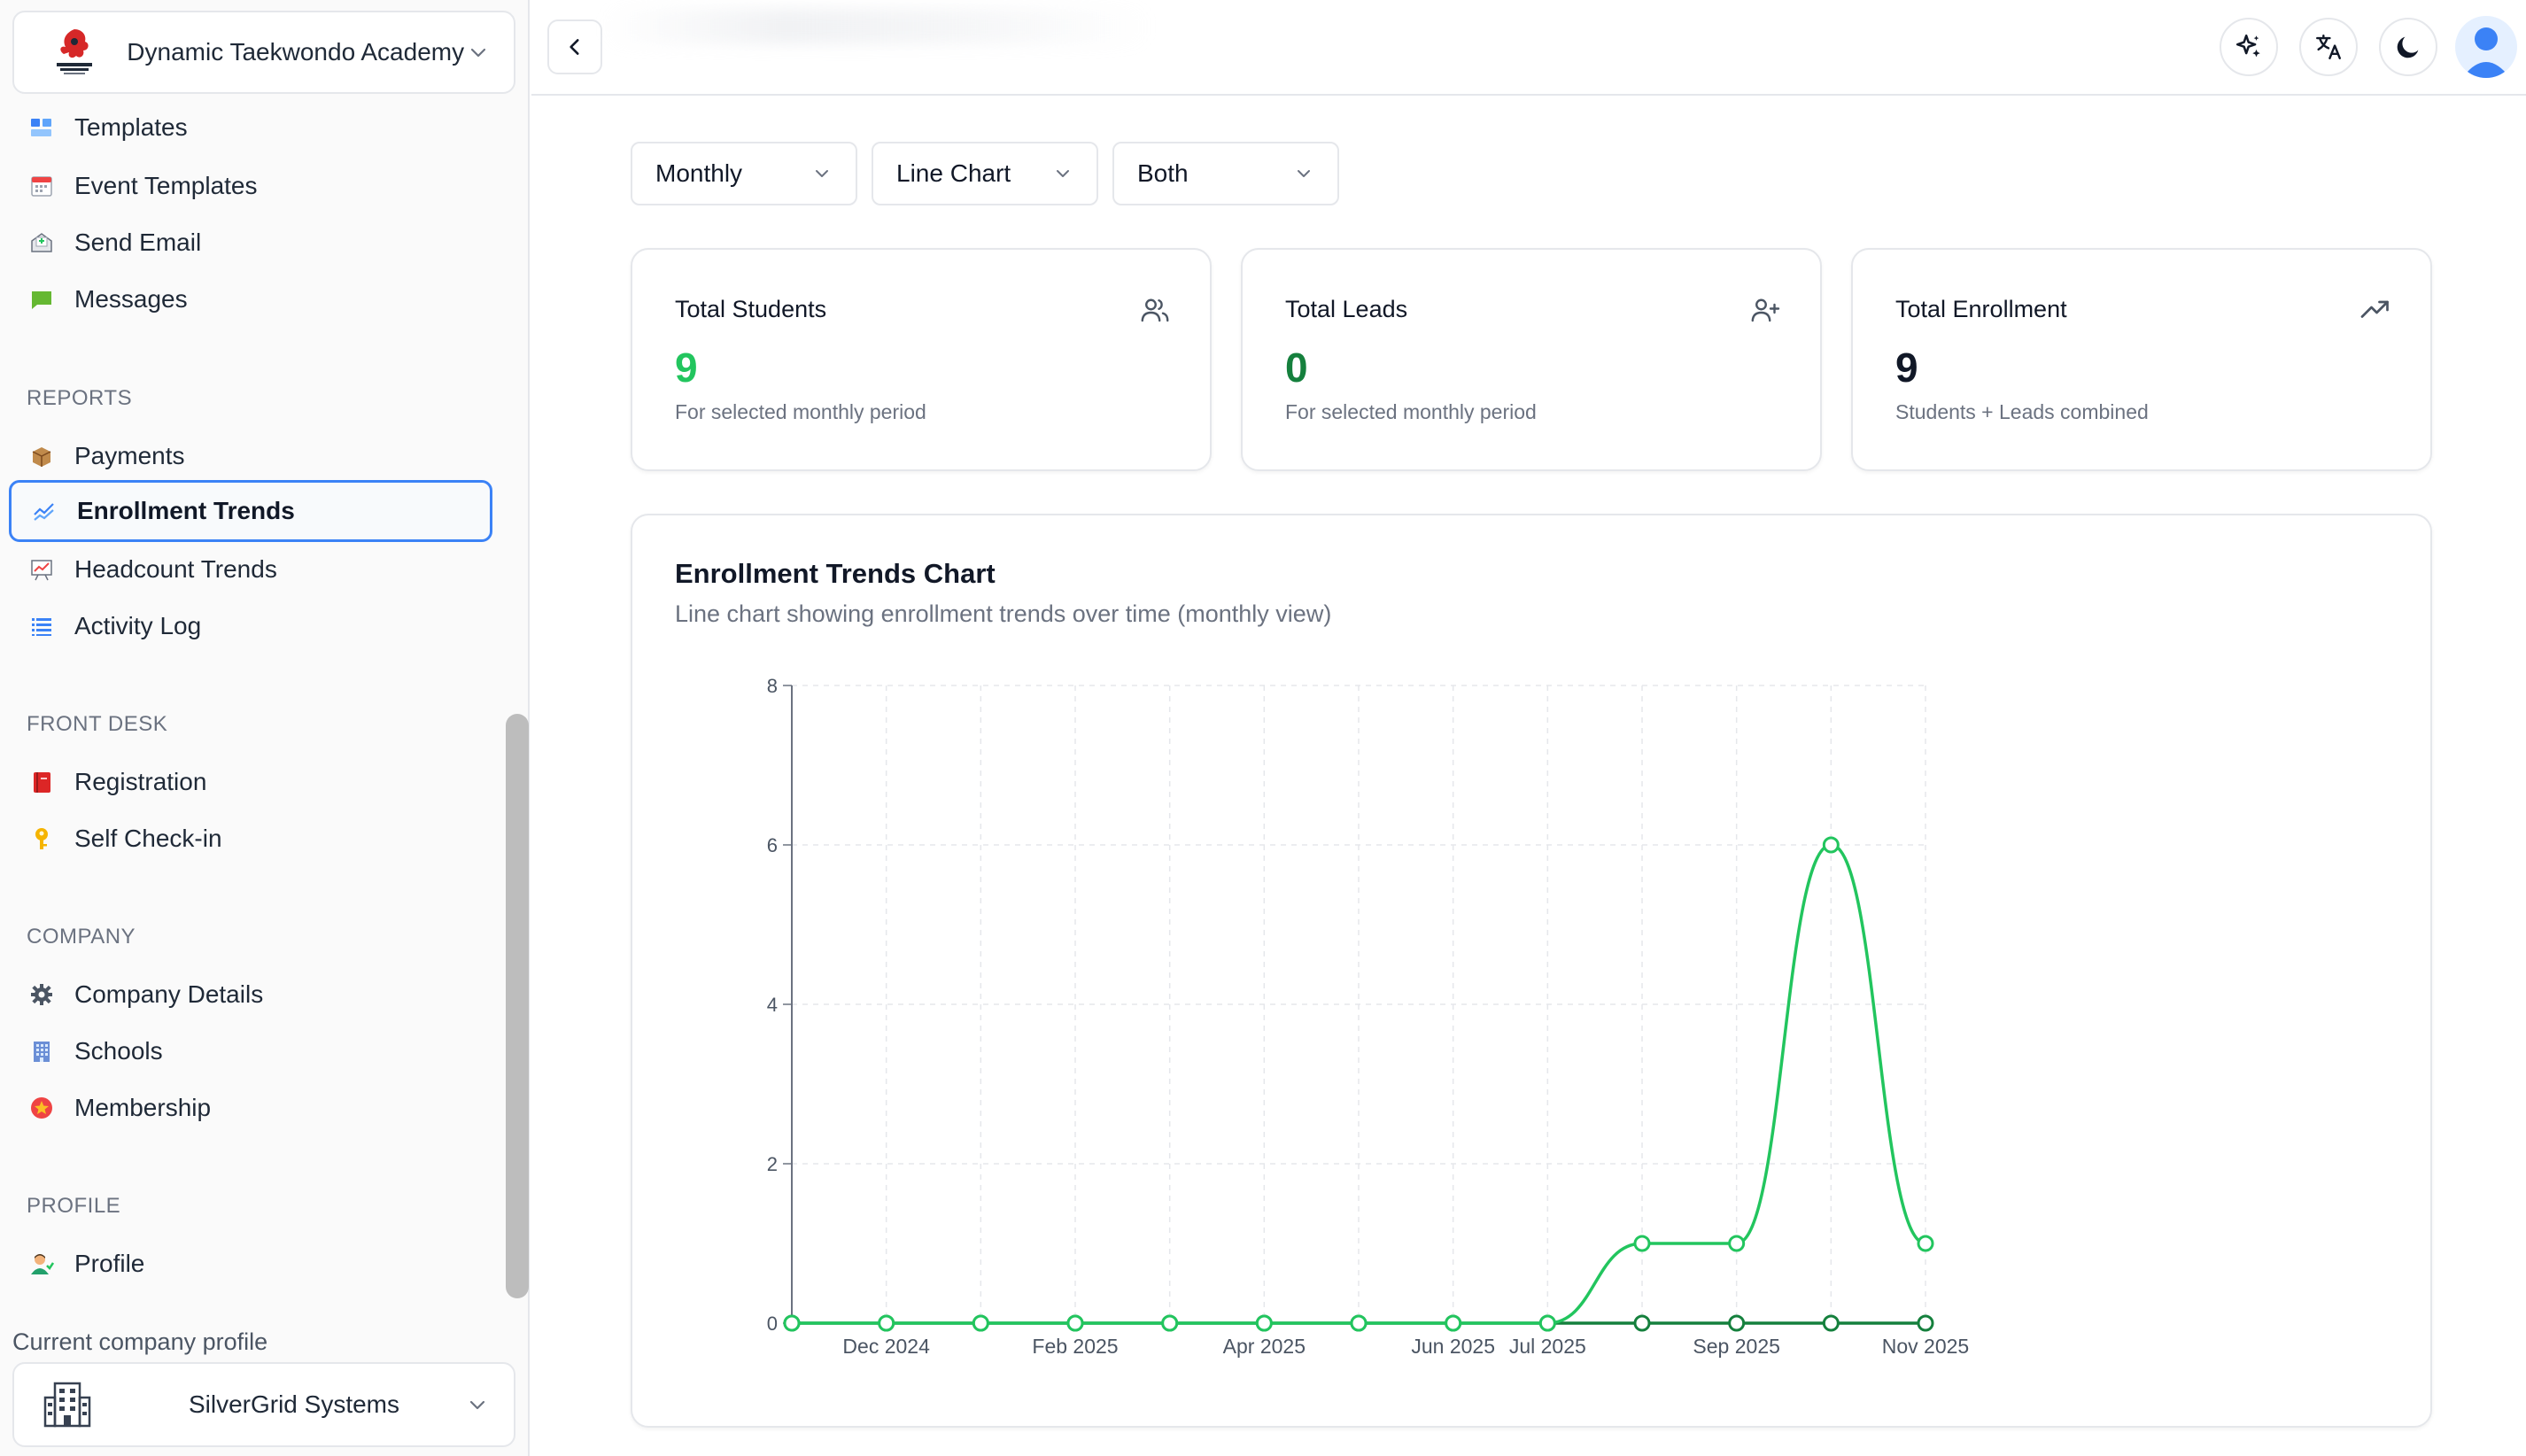 Image resolution: width=2526 pixels, height=1456 pixels. Describe the element at coordinates (296, 52) in the screenshot. I see `organization-name: Dynamic Taekwondo Academy` at that location.